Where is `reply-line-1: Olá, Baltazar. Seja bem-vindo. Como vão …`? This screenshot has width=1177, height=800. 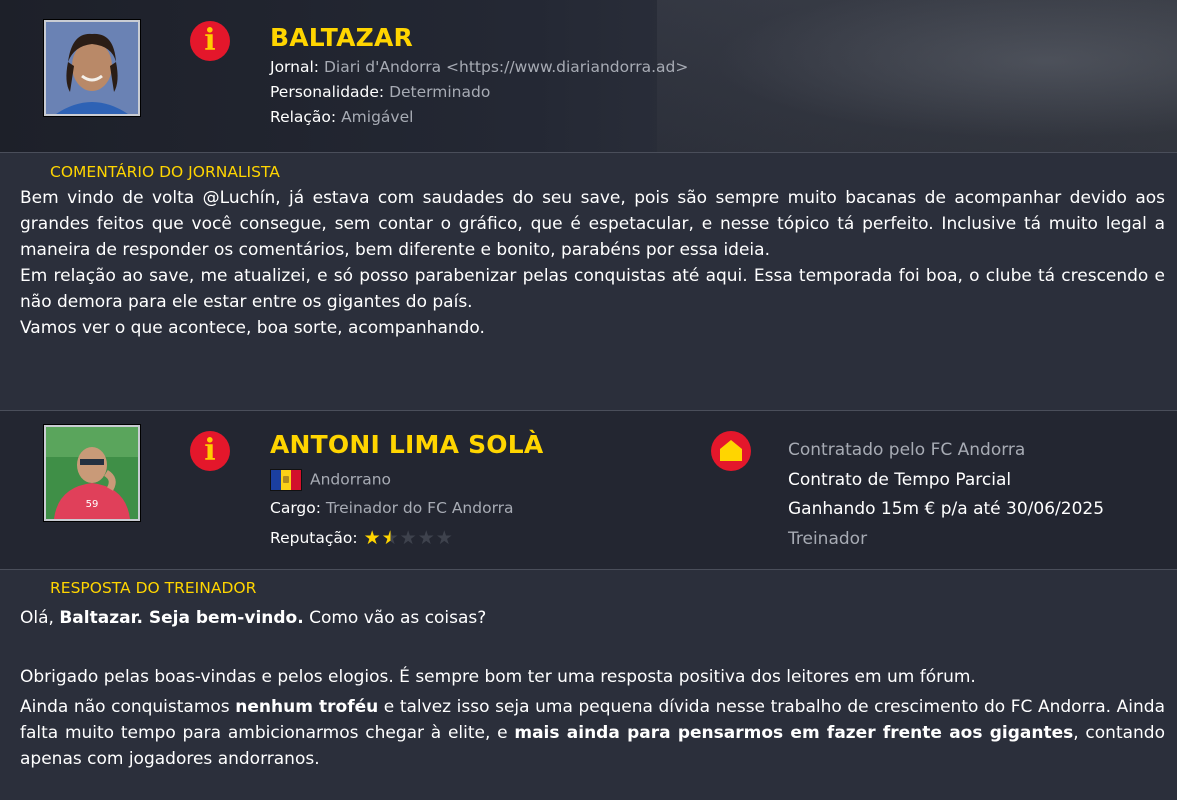
reply-line-1: Olá, Baltazar. Seja bem-vindo. Como vão … is located at coordinates (592, 618).